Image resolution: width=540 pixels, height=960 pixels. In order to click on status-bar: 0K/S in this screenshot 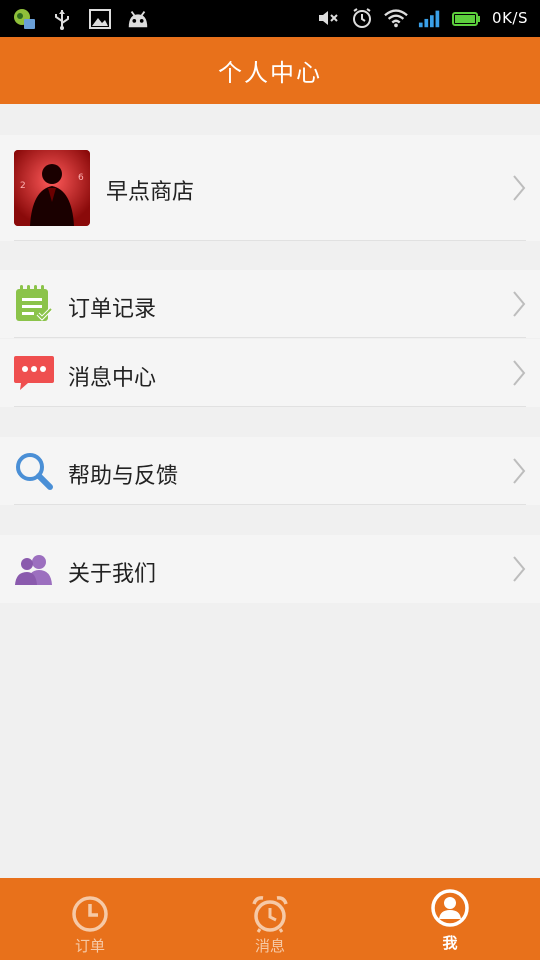, I will do `click(270, 18)`.